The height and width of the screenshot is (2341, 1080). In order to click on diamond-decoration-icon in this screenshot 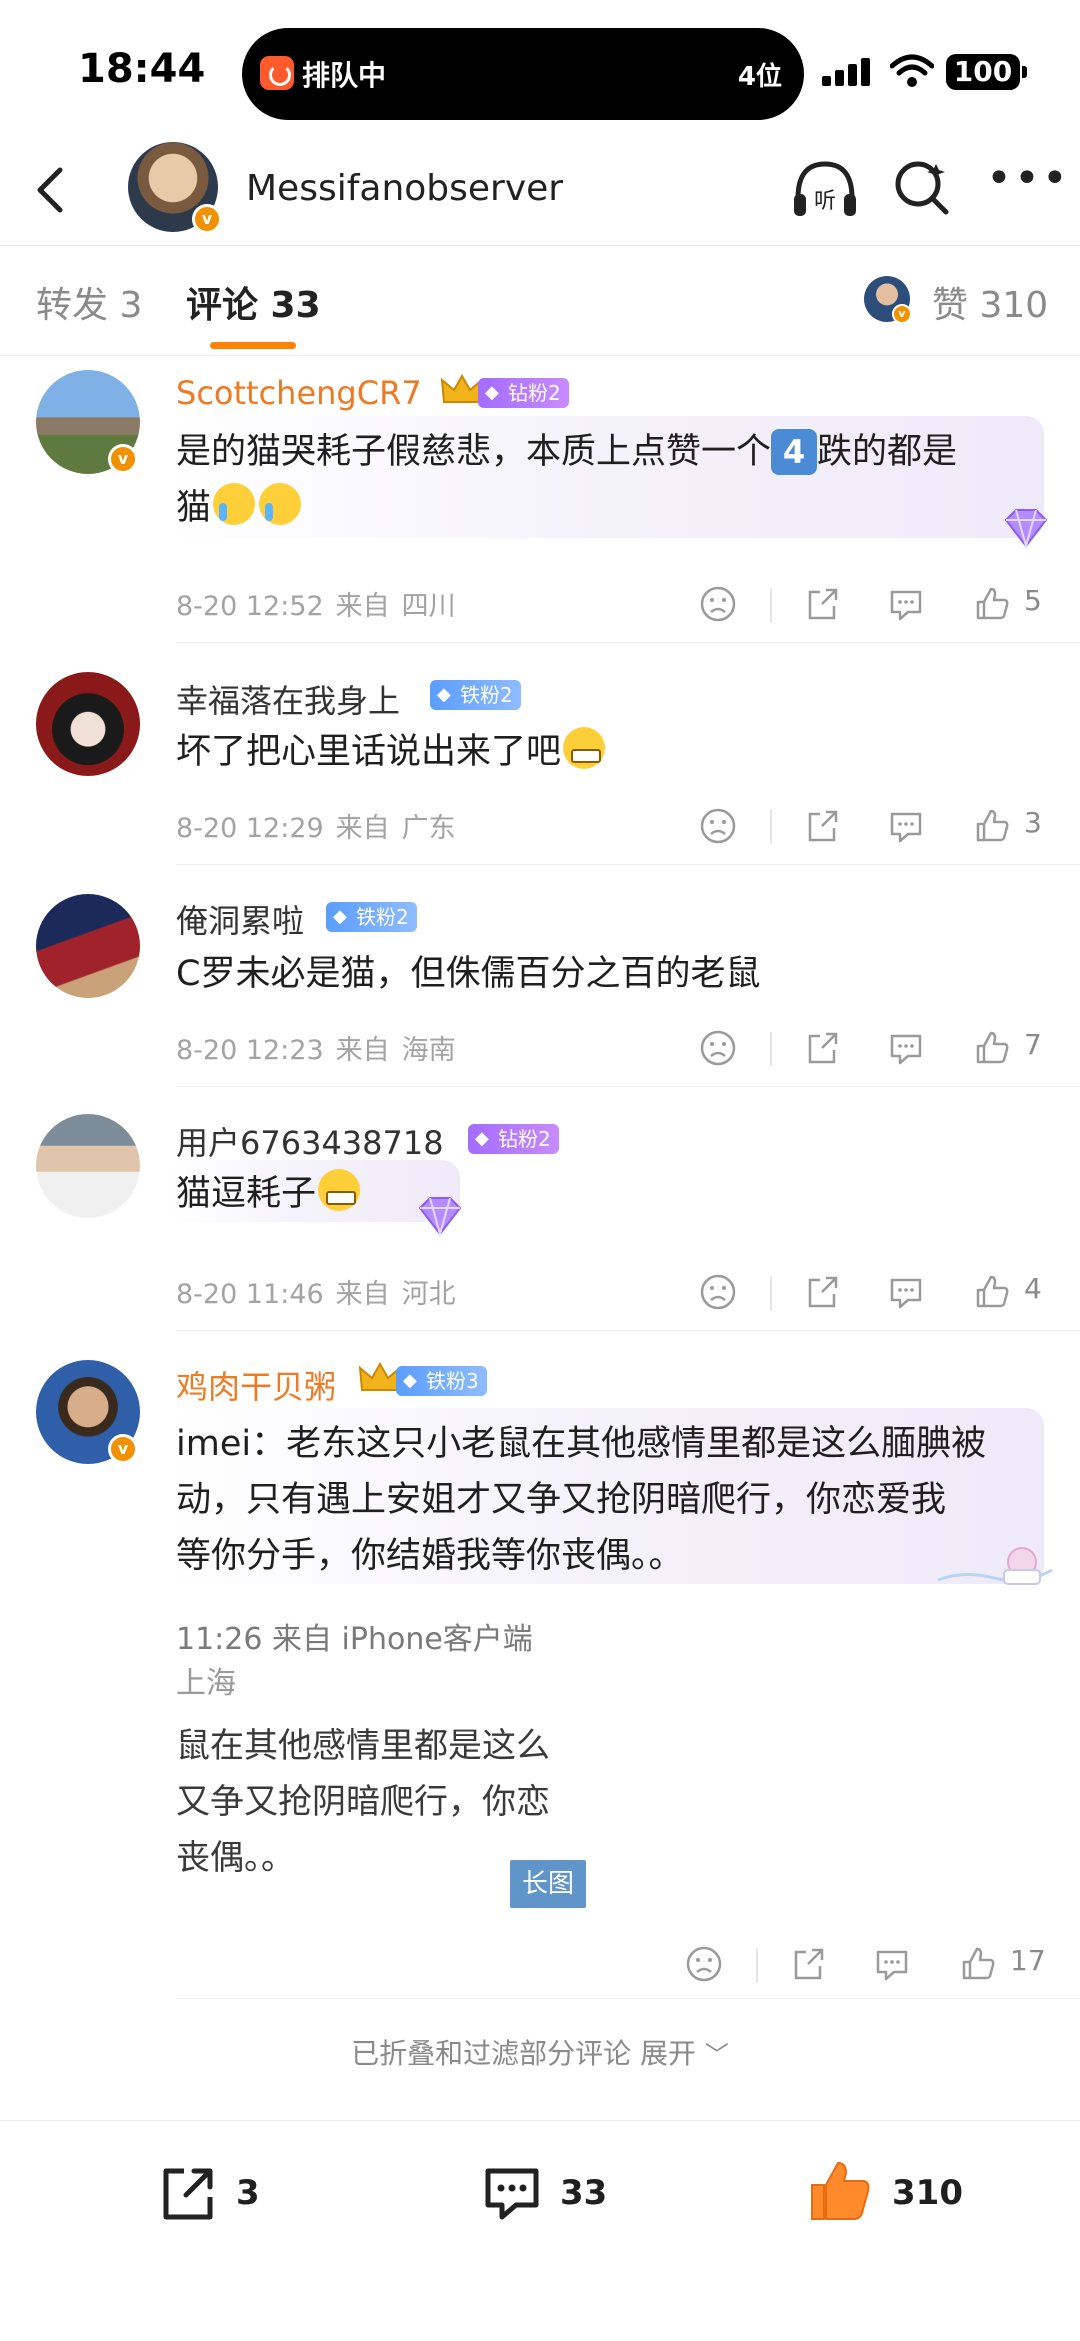, I will do `click(1026, 529)`.